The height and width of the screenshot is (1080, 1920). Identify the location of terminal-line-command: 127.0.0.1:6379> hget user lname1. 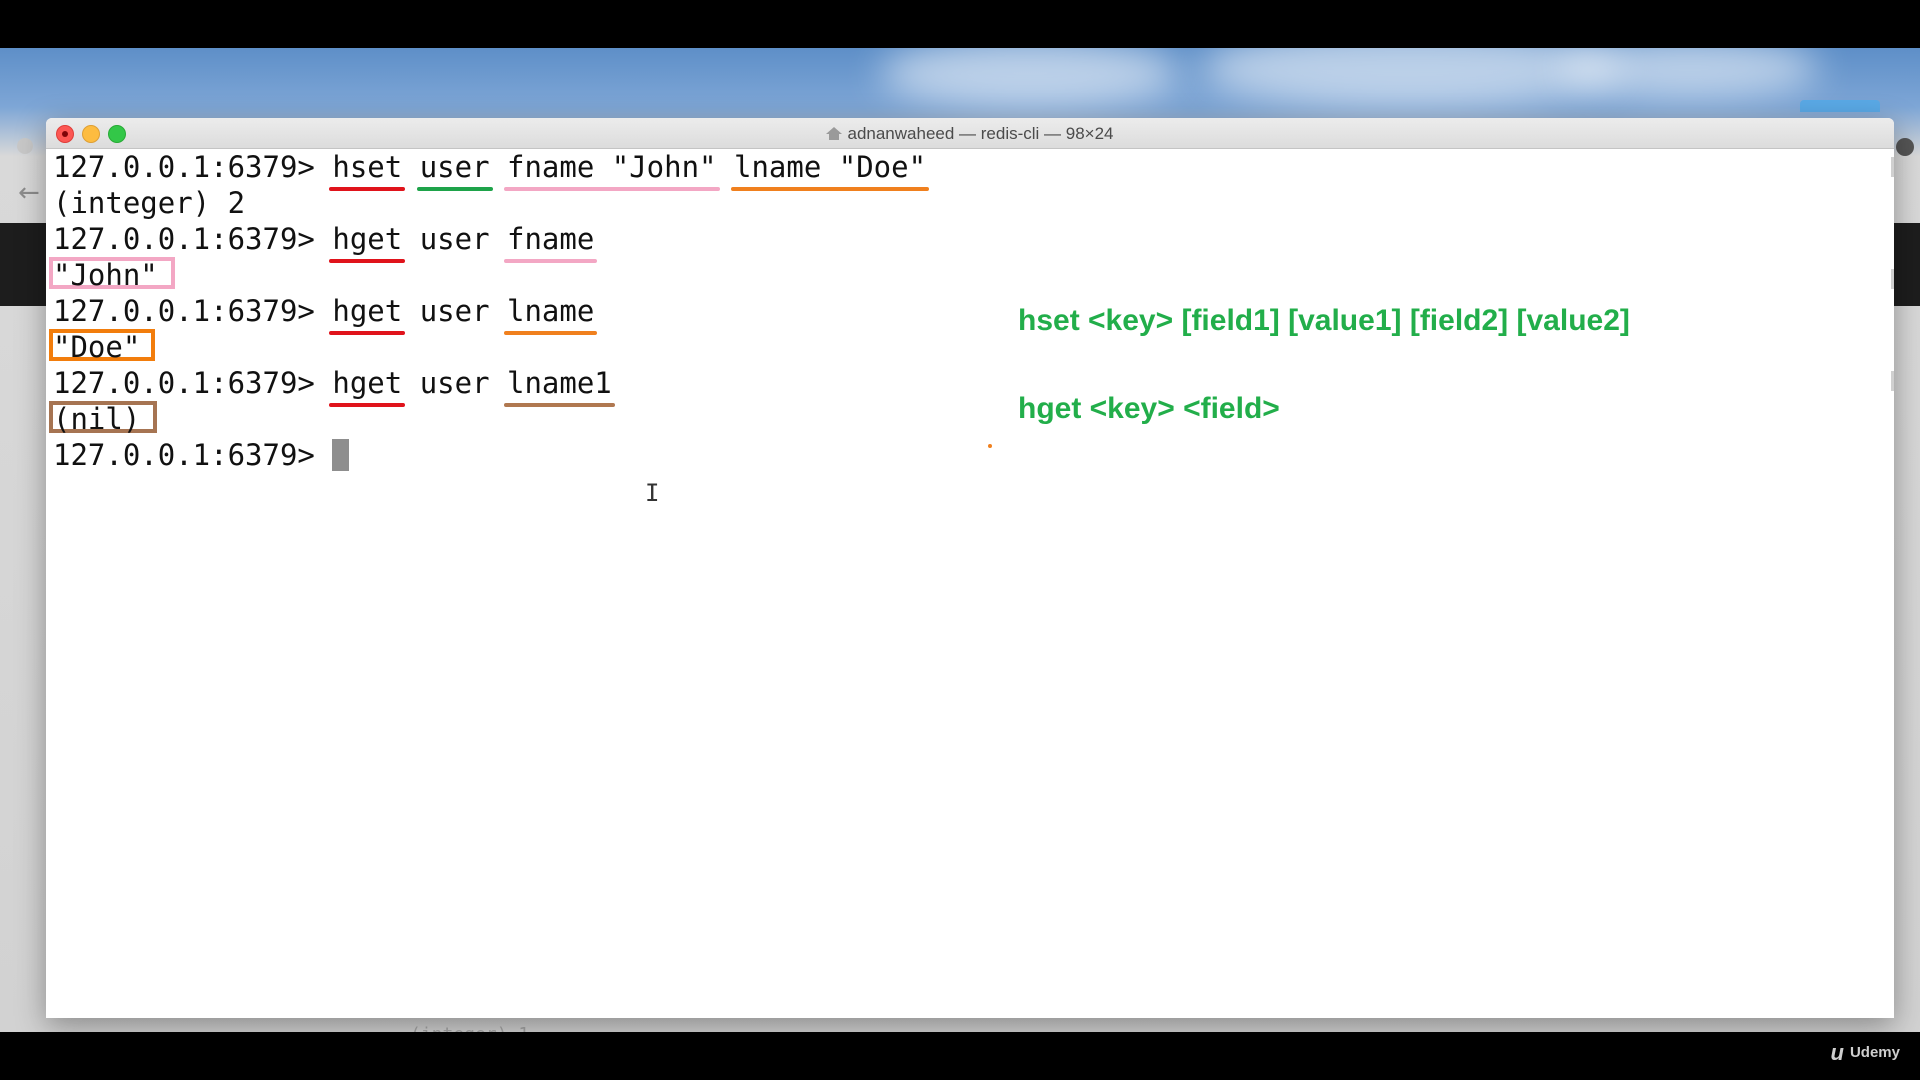
(334, 386).